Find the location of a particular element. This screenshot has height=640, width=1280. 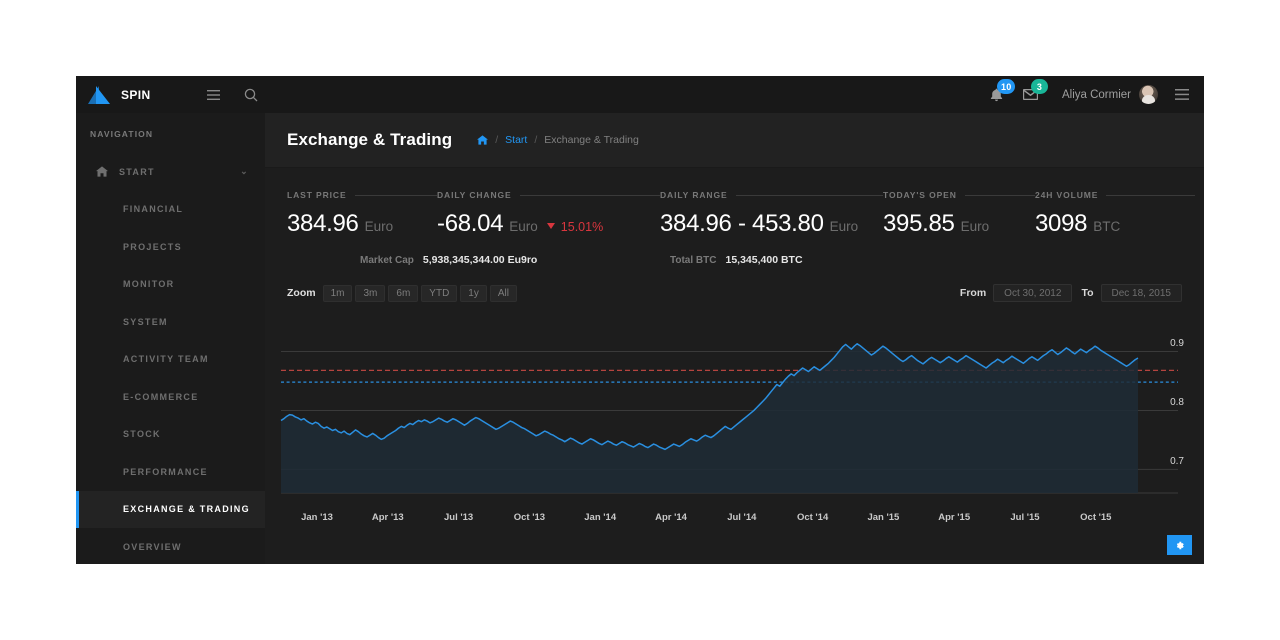

sidebar-item-overview: OVERVIEW is located at coordinates (170, 546).